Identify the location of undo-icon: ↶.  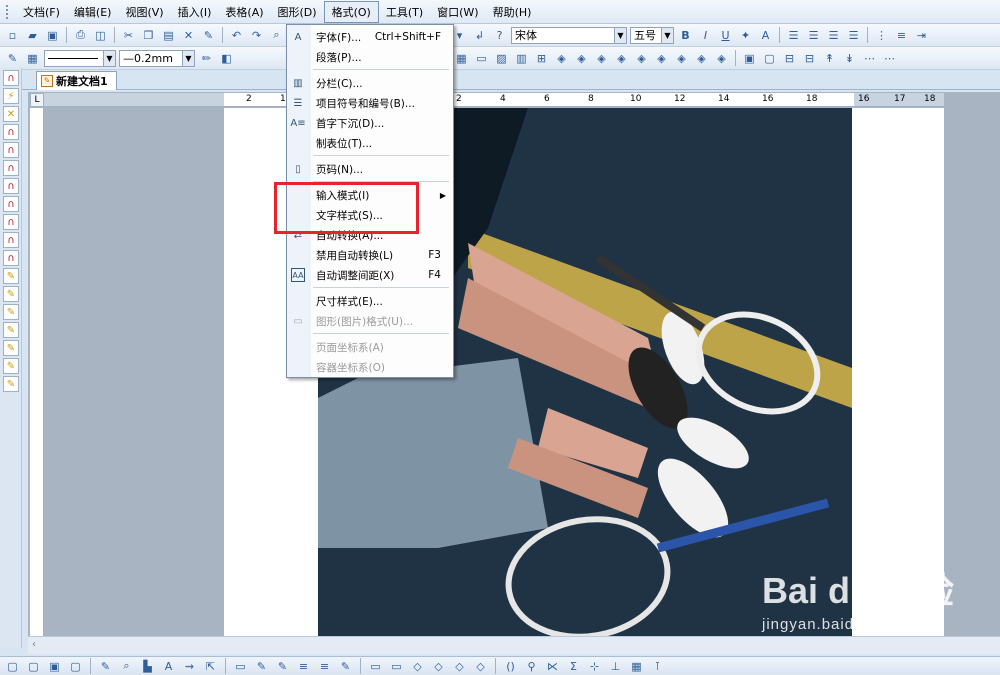
(236, 35).